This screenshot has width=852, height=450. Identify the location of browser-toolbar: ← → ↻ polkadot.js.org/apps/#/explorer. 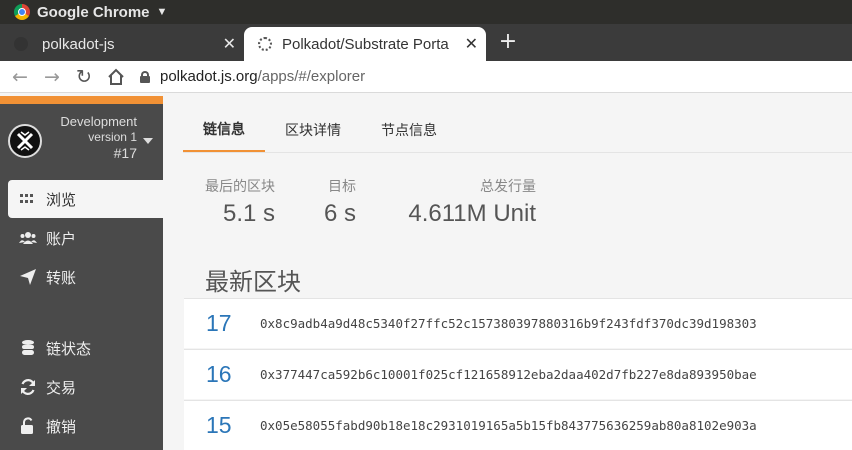
(426, 77).